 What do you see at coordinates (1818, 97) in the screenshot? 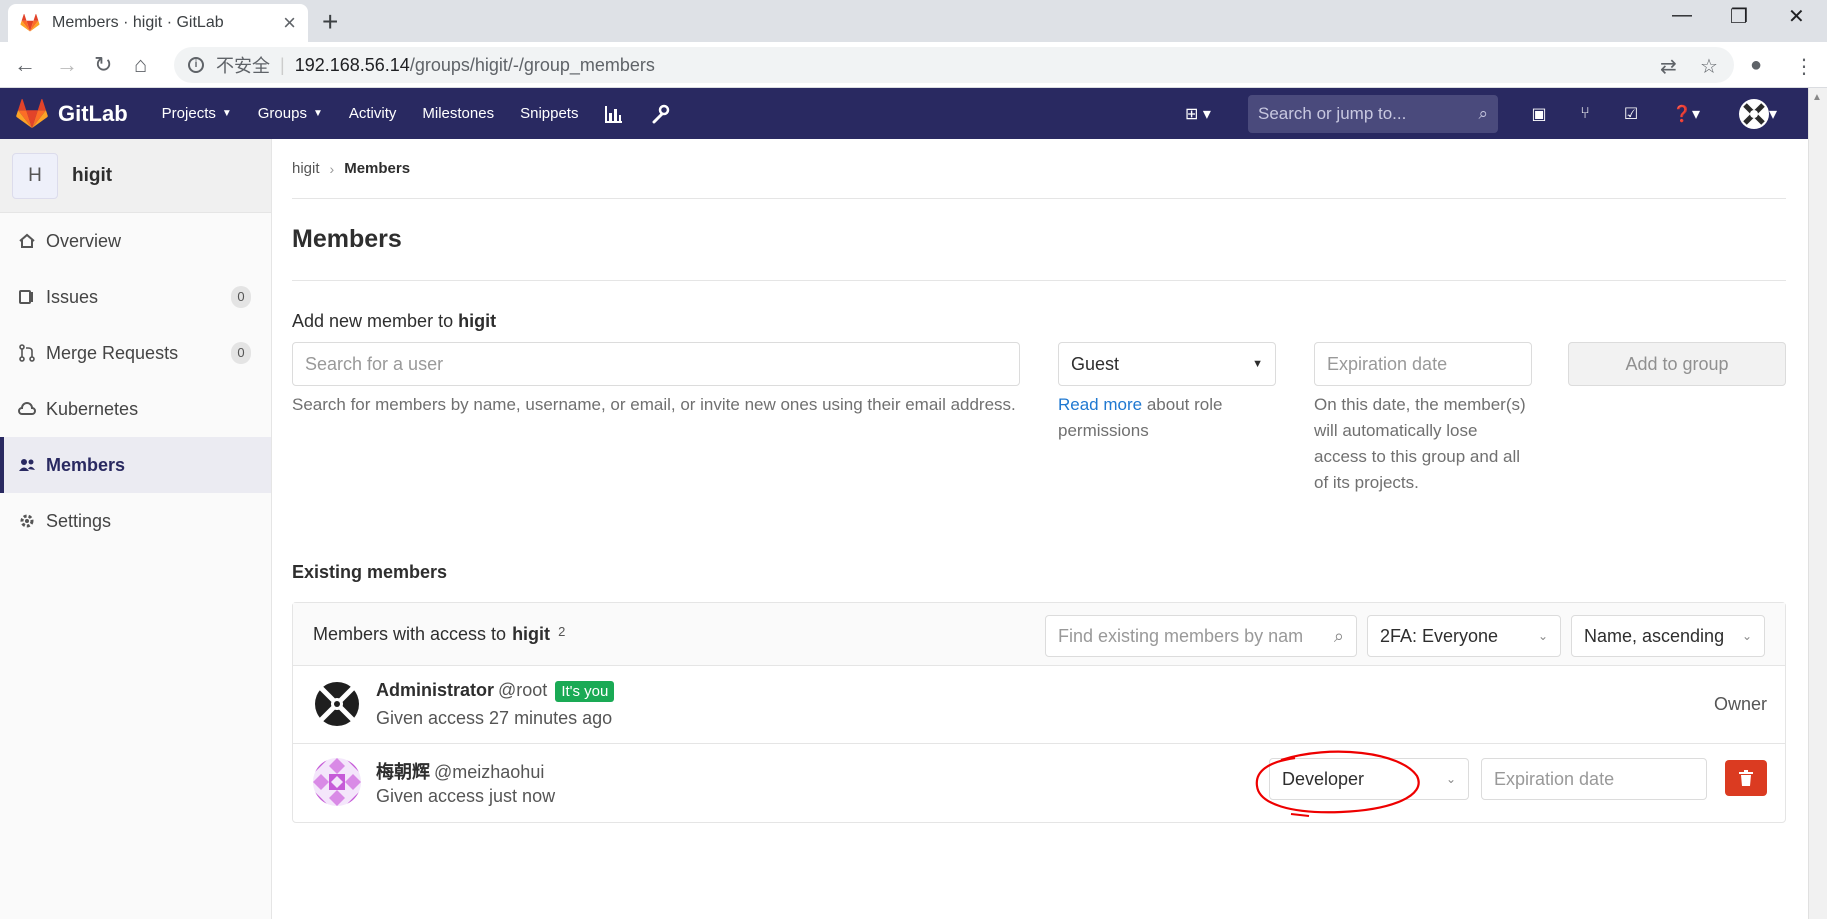
I see `scroll-up-icon: ▲` at bounding box center [1818, 97].